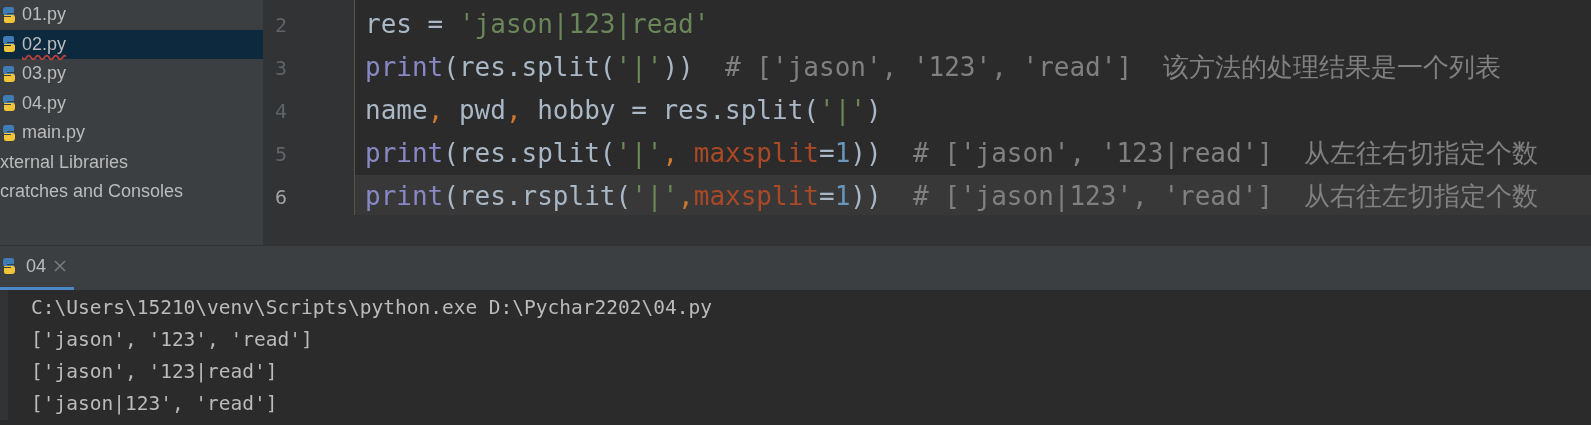 The image size is (1591, 425). Describe the element at coordinates (623, 111) in the screenshot. I see `code-line: name, pwd, hobby = res.split('|')` at that location.